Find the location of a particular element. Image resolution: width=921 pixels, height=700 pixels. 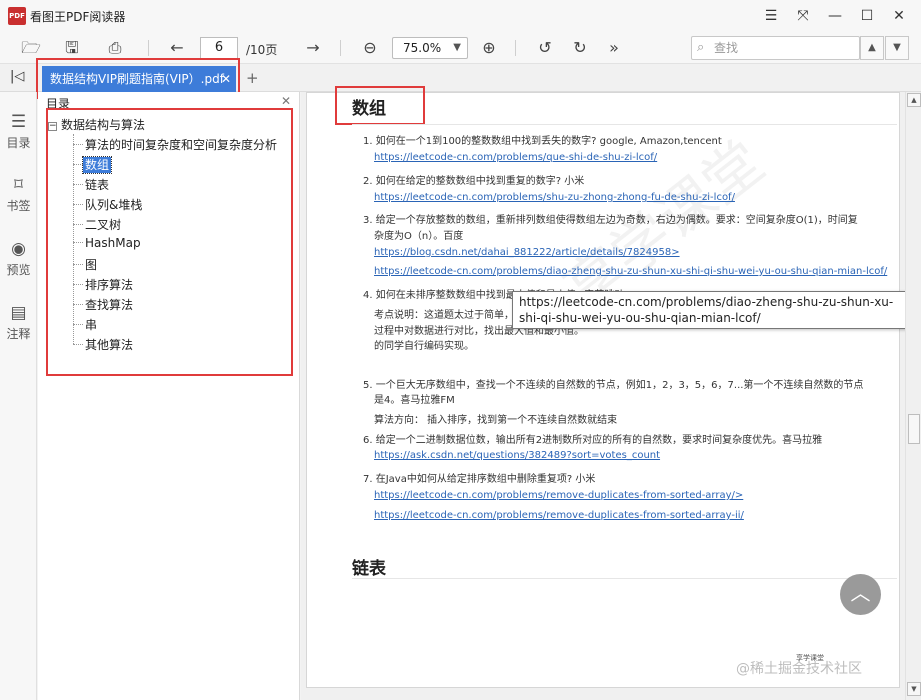

doc-line: 的同学自行编码实现。 is located at coordinates (424, 346).